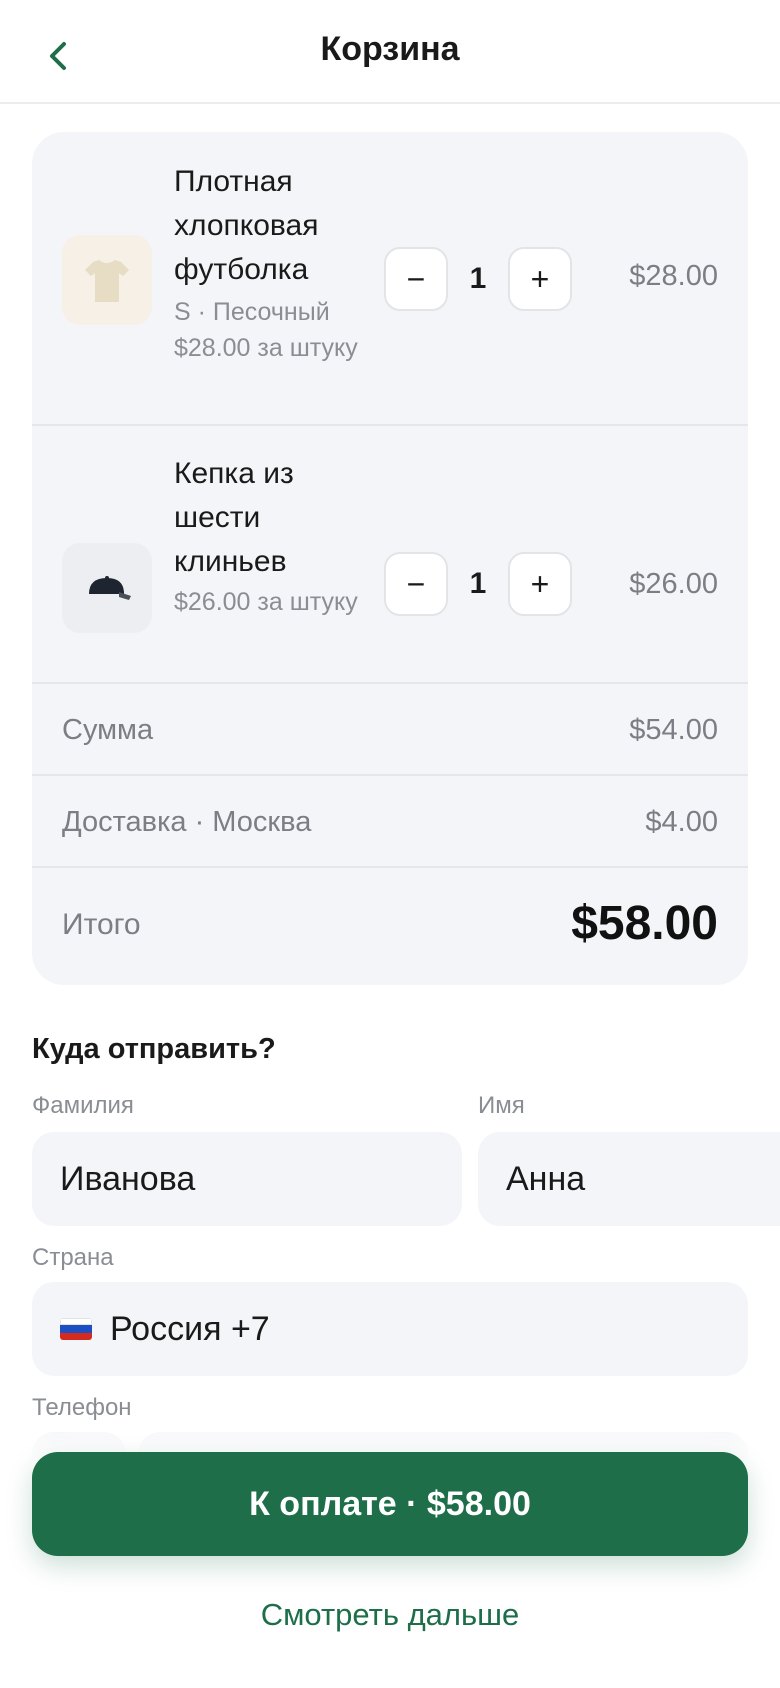 The height and width of the screenshot is (1688, 780). What do you see at coordinates (390, 730) in the screenshot?
I see `subtotal-row: Сумма $54.00` at bounding box center [390, 730].